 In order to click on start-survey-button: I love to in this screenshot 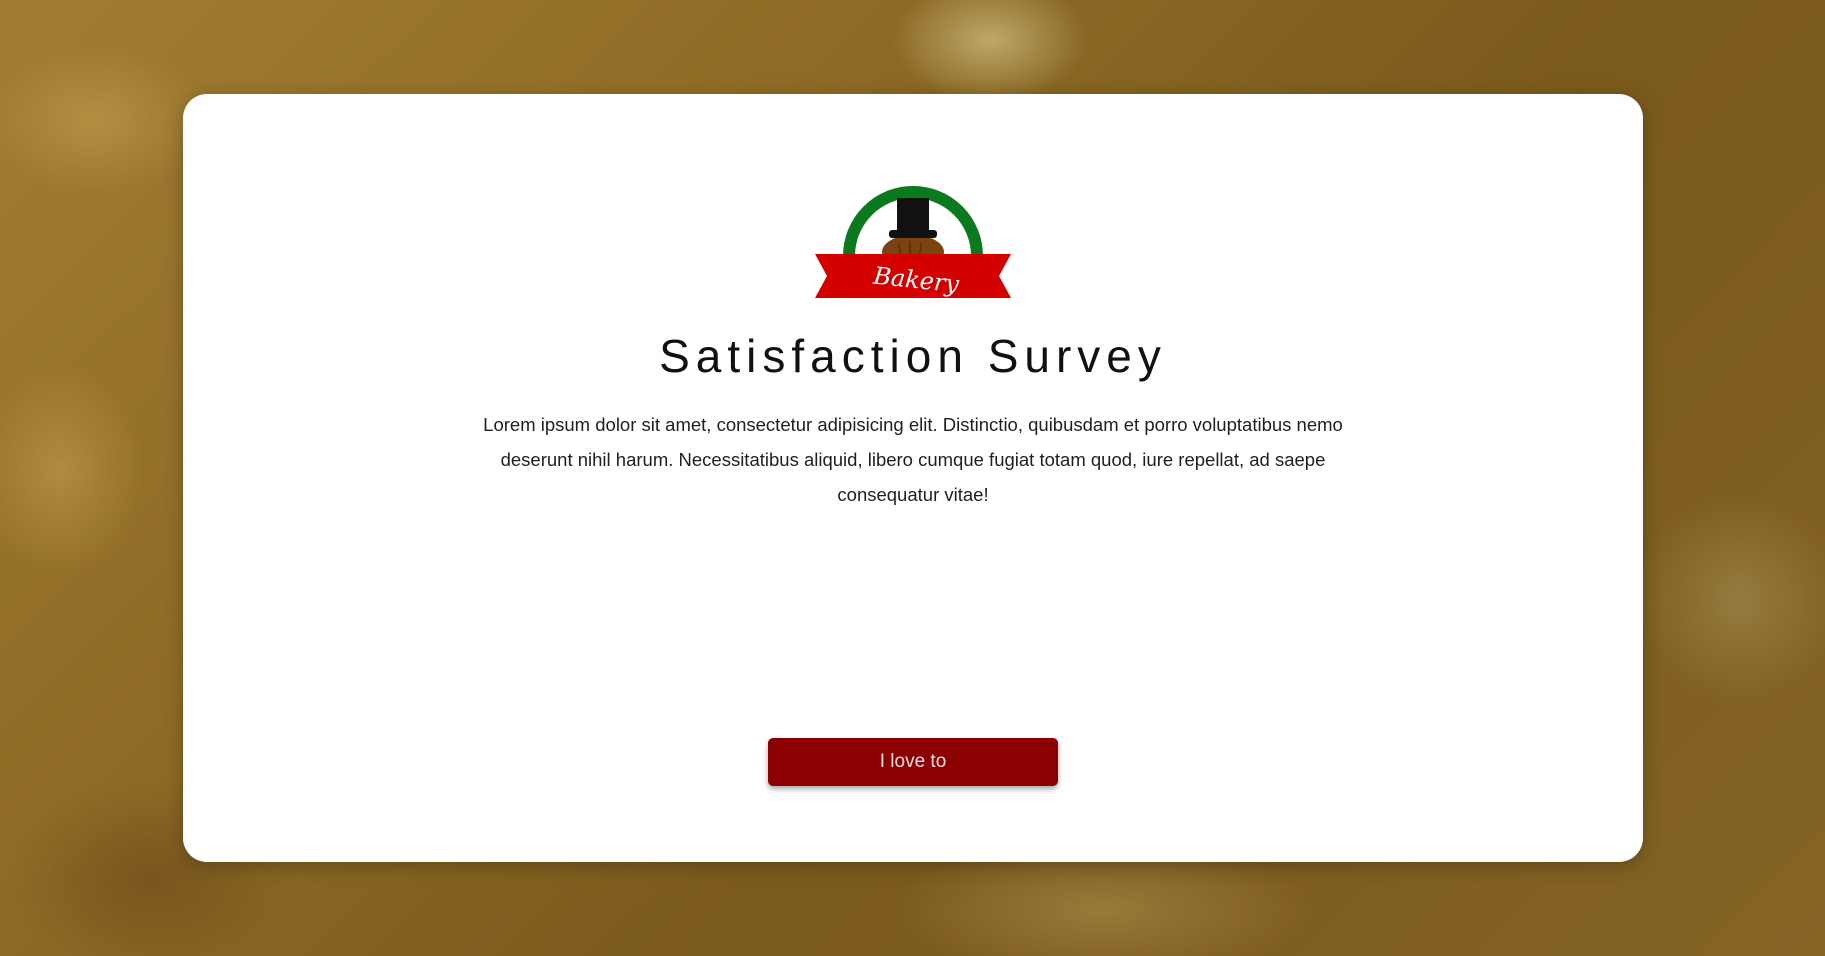, I will do `click(913, 762)`.